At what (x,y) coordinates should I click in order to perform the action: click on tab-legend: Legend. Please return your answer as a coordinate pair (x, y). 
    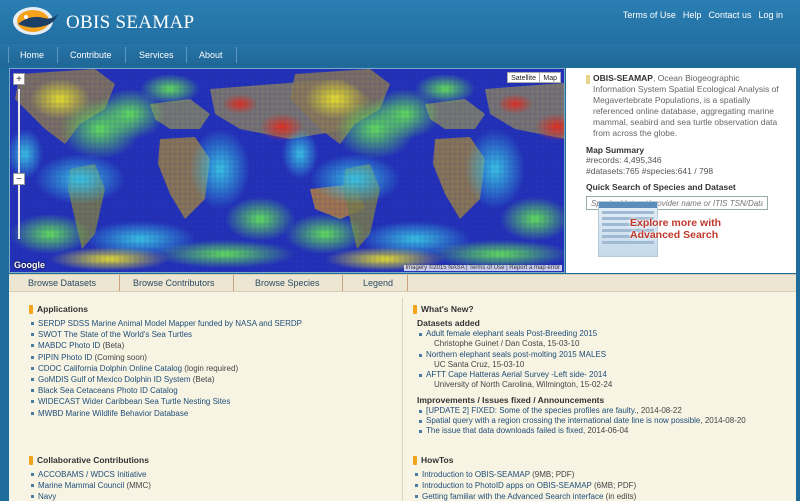
    Looking at the image, I should click on (378, 283).